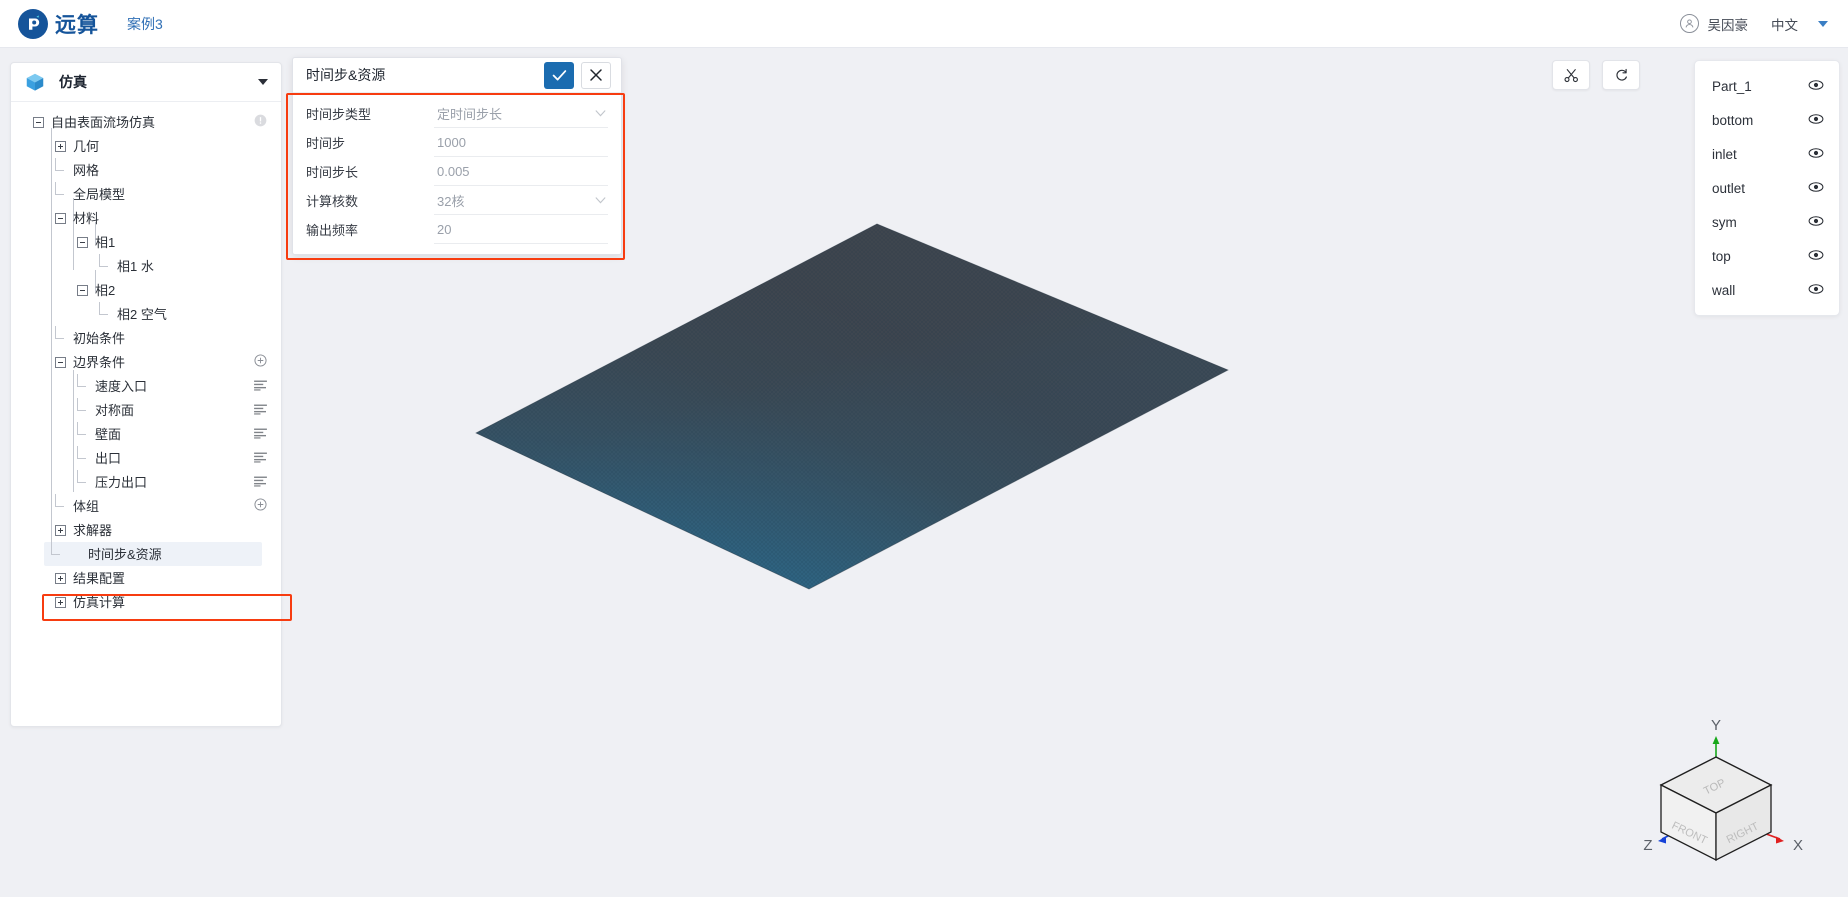 The height and width of the screenshot is (897, 1848). What do you see at coordinates (1767, 256) in the screenshot?
I see `part-row: top` at bounding box center [1767, 256].